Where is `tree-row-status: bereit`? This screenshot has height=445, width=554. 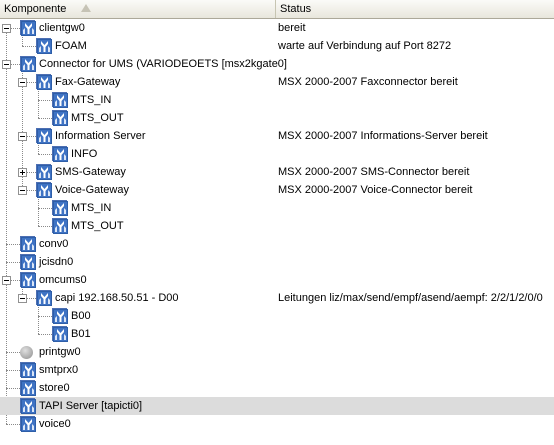 tree-row-status: bereit is located at coordinates (292, 28).